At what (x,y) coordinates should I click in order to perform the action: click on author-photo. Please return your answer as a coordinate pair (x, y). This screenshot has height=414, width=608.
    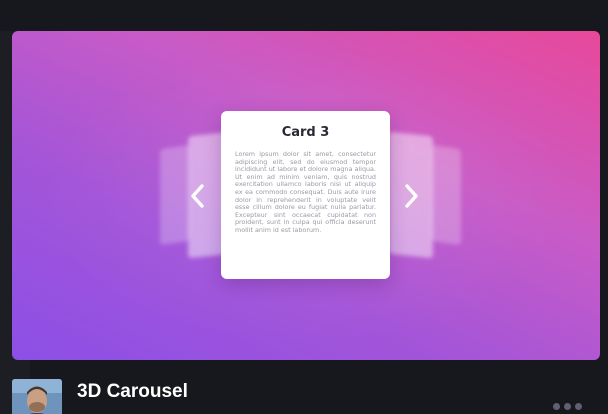
    Looking at the image, I should click on (37, 396).